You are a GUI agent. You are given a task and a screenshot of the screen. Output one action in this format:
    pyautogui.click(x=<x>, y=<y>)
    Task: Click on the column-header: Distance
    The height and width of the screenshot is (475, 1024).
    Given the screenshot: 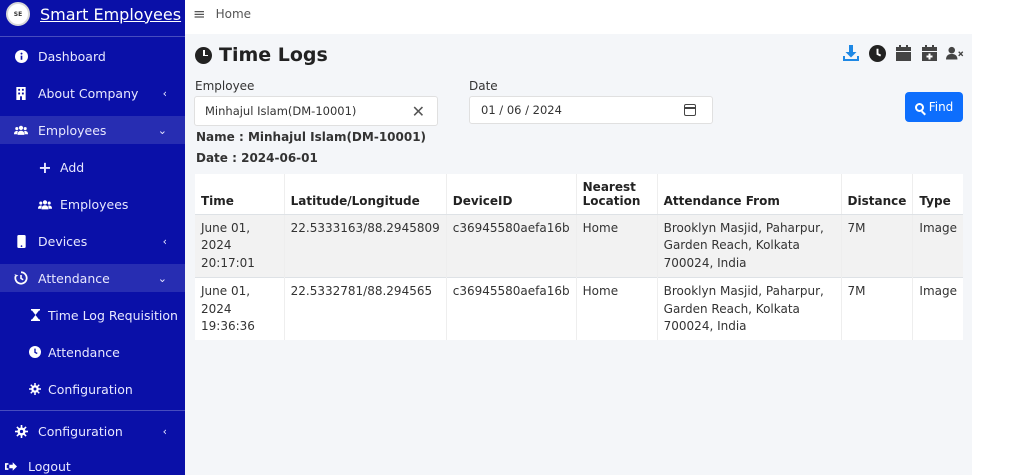 What is the action you would take?
    pyautogui.click(x=877, y=194)
    